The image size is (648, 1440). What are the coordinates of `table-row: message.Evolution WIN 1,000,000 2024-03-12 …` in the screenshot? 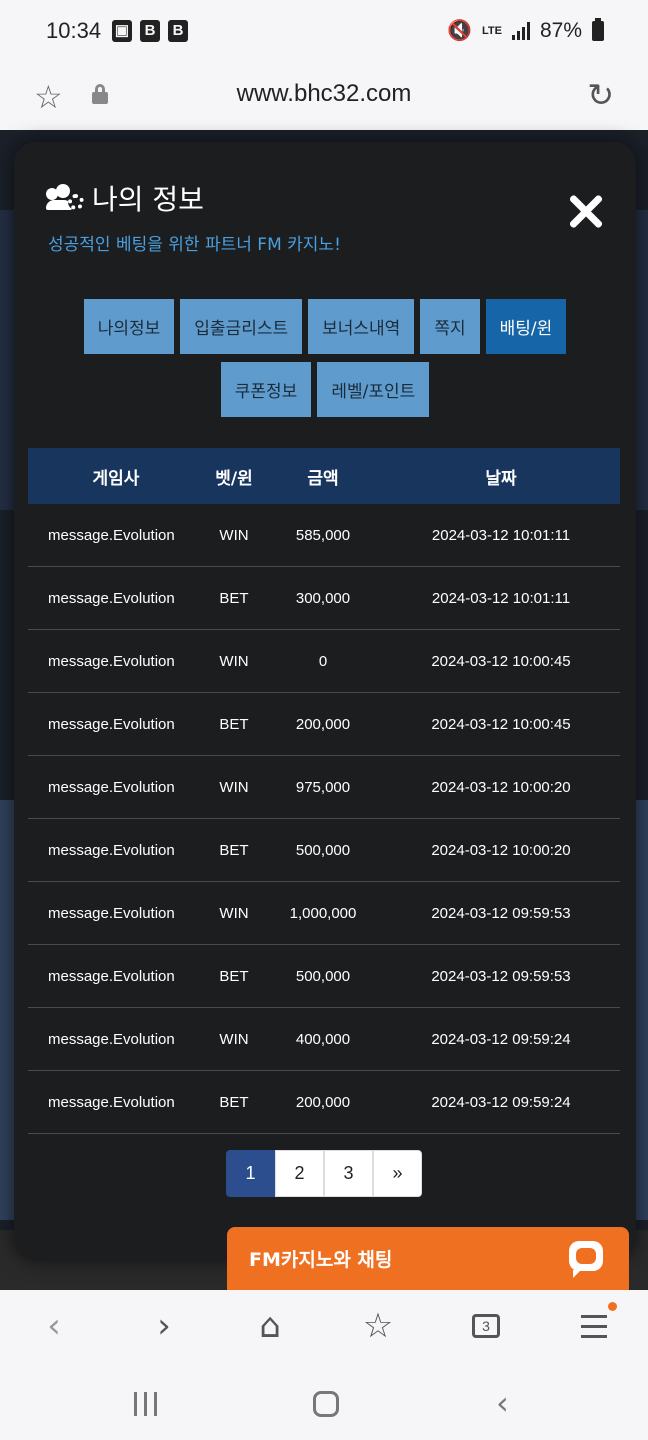 It's located at (324, 913).